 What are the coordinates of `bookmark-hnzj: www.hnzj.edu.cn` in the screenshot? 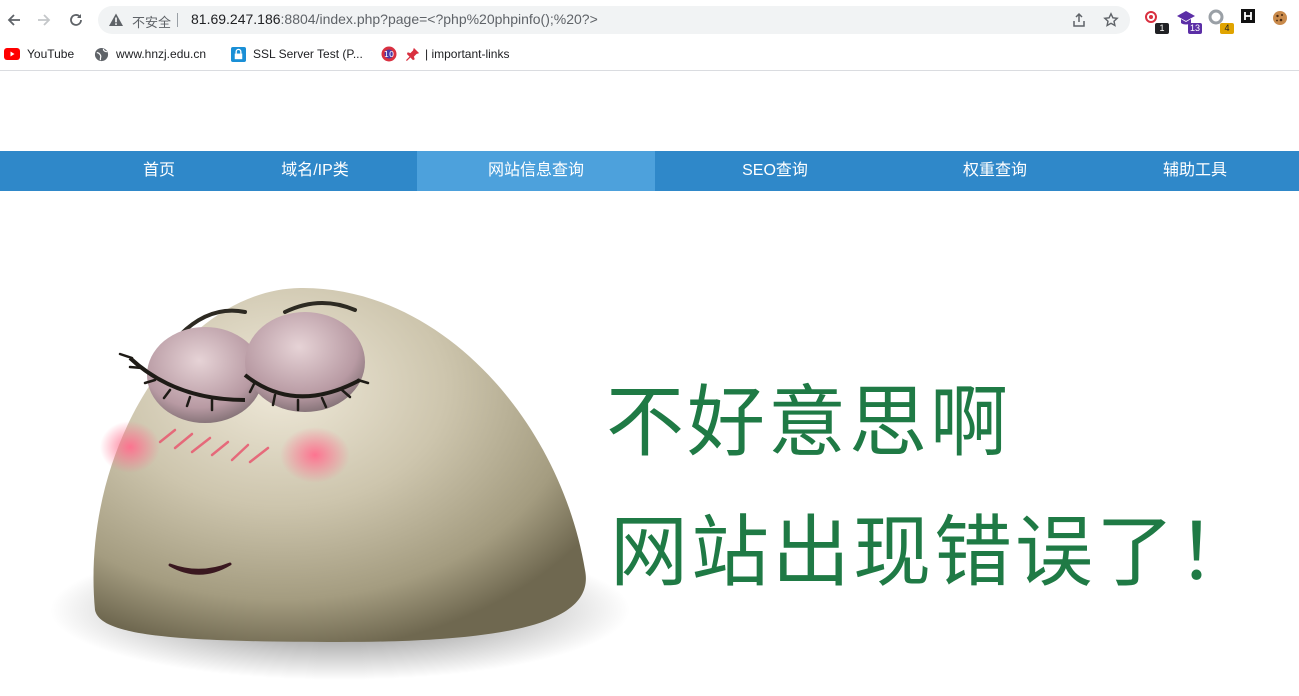 It's located at (149, 54).